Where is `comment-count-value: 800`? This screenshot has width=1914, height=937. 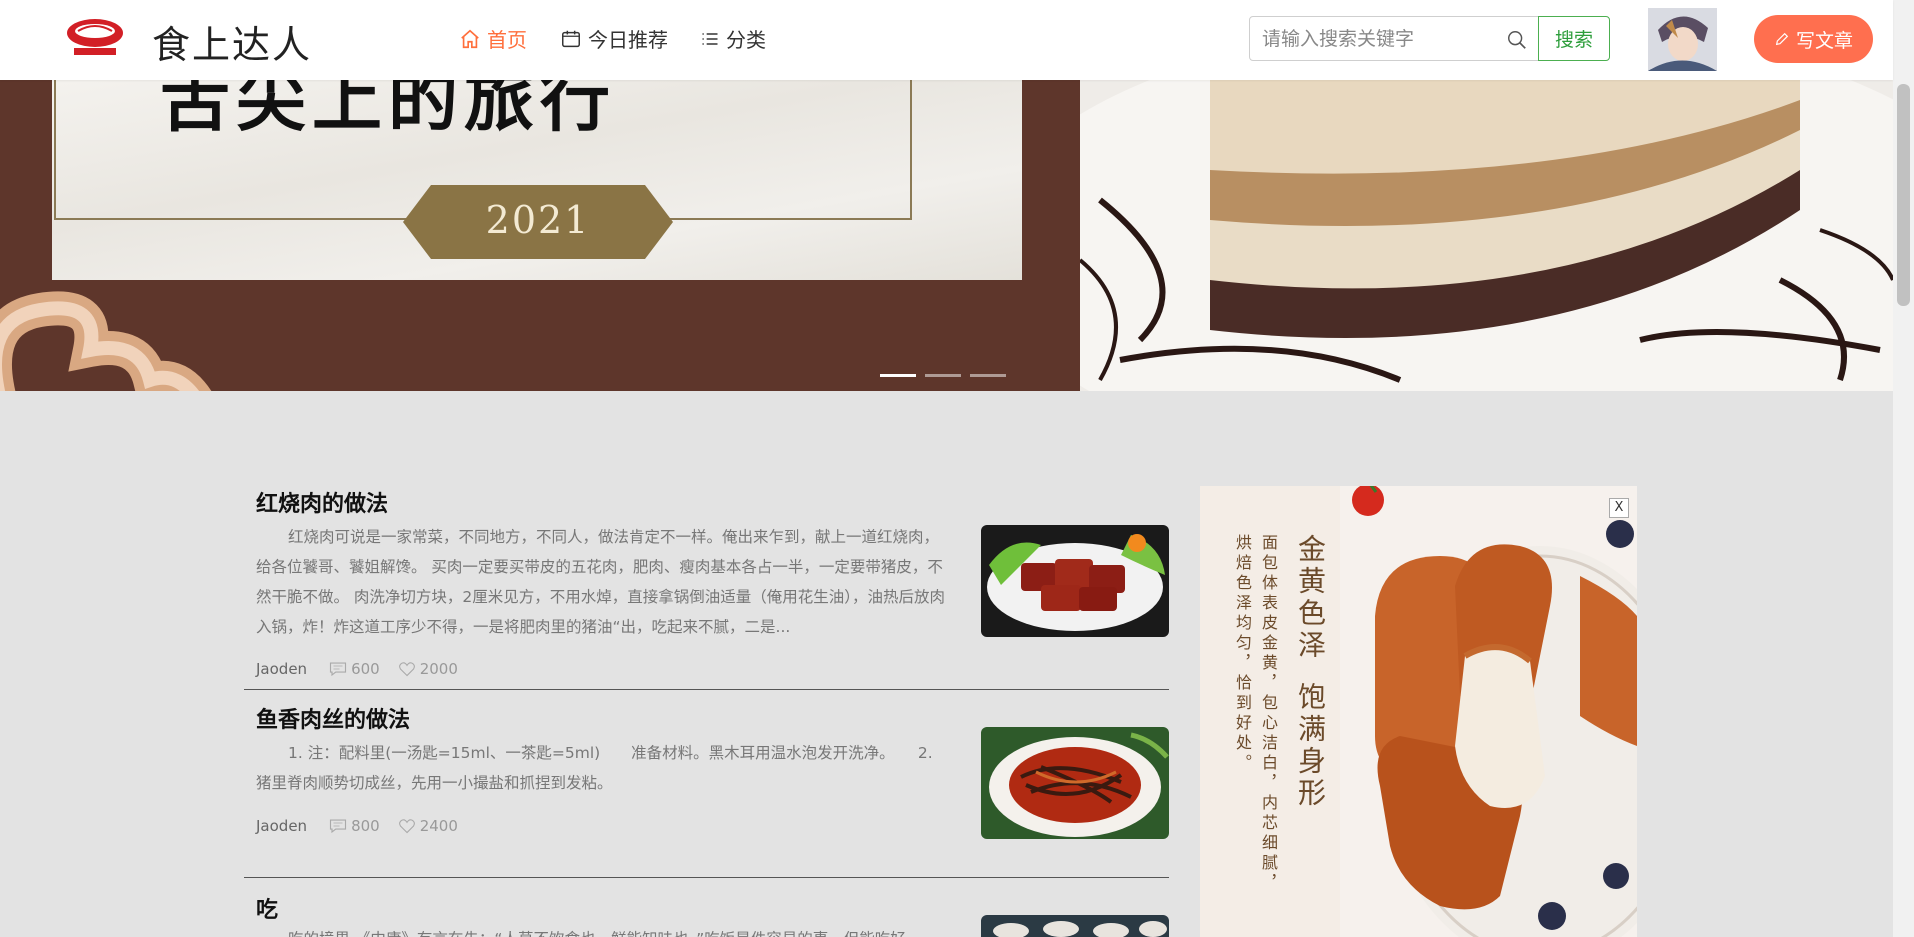
comment-count-value: 800 is located at coordinates (365, 826).